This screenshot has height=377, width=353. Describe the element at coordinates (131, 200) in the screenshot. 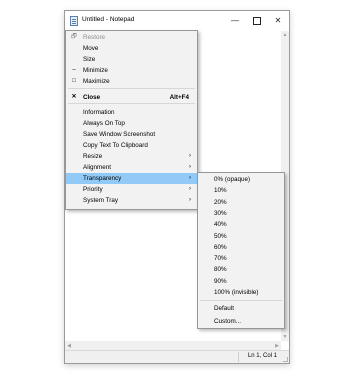

I see `menu-item-system-tray: System Tray ›` at that location.